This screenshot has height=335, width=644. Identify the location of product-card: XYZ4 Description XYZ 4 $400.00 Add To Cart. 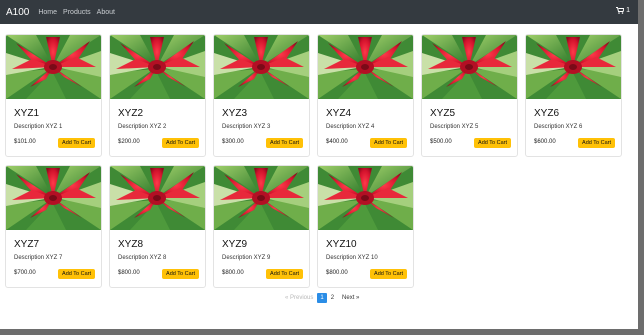
(365, 95).